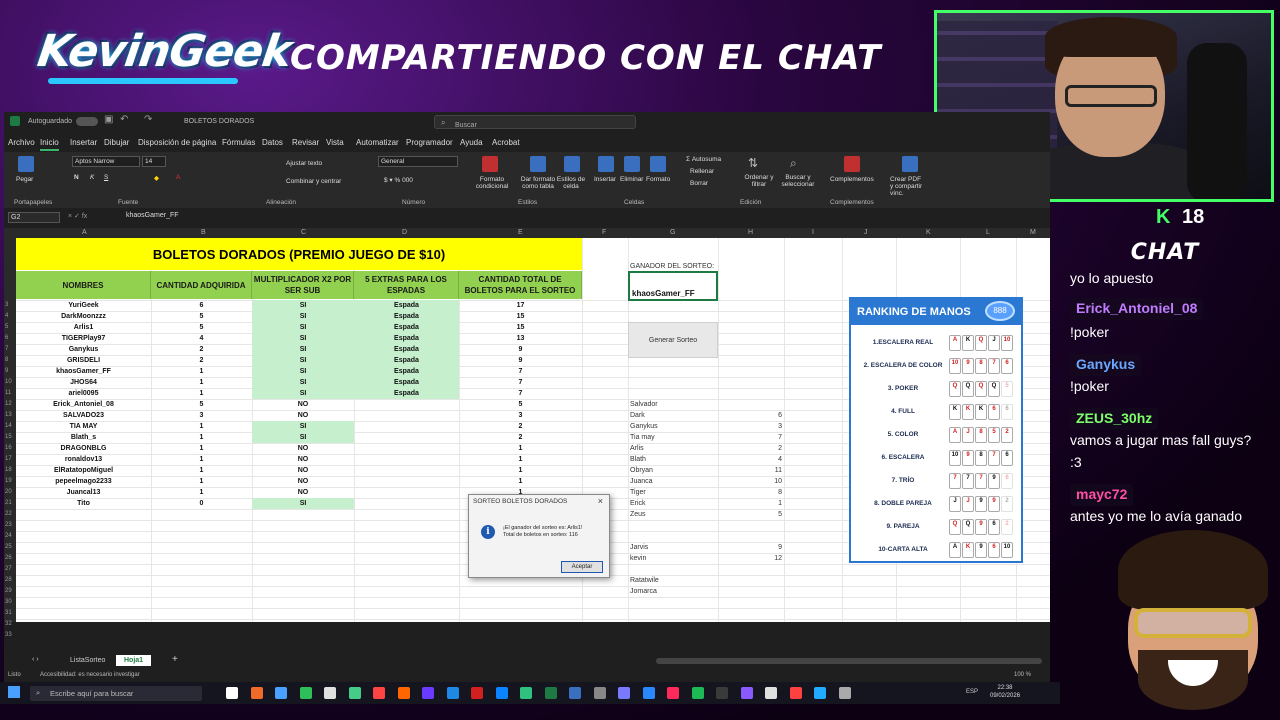 The image size is (1280, 720). I want to click on find-select-button: Buscar y seleccionar, so click(798, 181).